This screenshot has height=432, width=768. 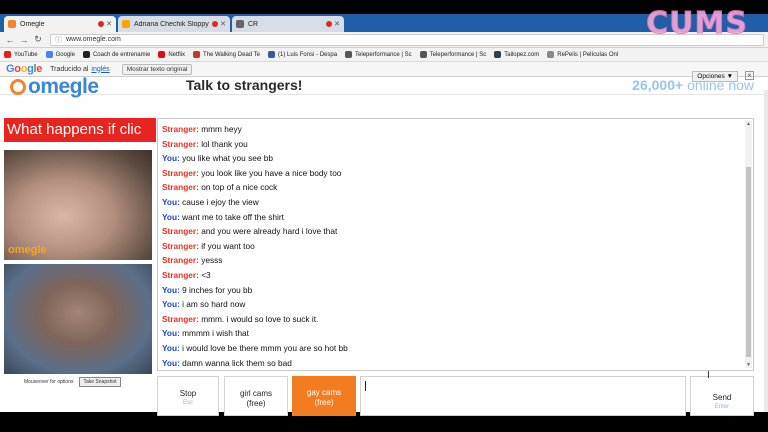 I want to click on girl-cams-button: girl cams (free), so click(x=256, y=396).